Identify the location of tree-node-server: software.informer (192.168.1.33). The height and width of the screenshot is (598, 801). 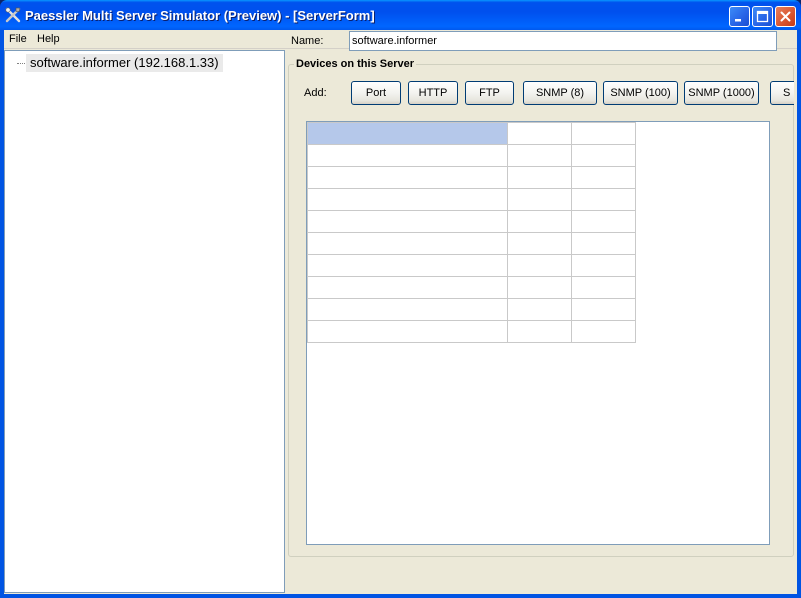
(124, 63).